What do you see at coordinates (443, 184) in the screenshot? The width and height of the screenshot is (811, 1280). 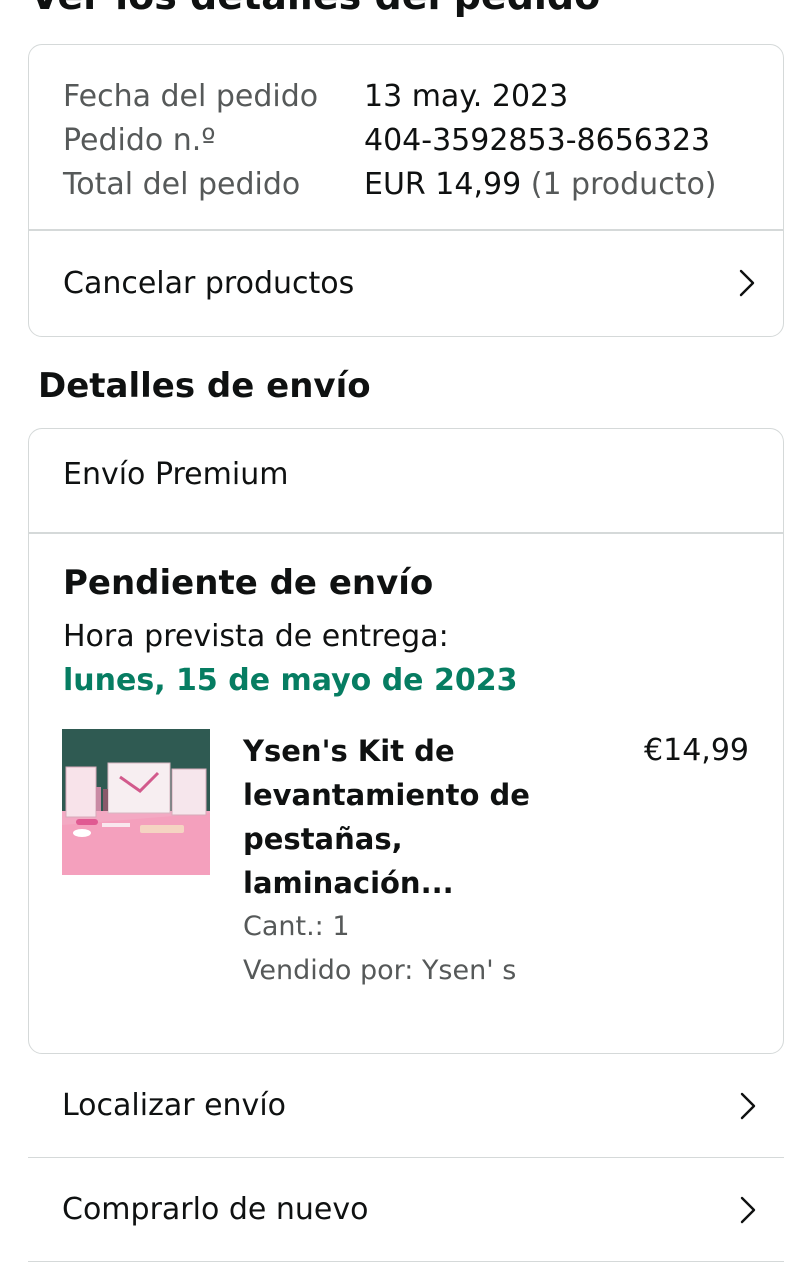 I see `order-total-value: EUR 14,99` at bounding box center [443, 184].